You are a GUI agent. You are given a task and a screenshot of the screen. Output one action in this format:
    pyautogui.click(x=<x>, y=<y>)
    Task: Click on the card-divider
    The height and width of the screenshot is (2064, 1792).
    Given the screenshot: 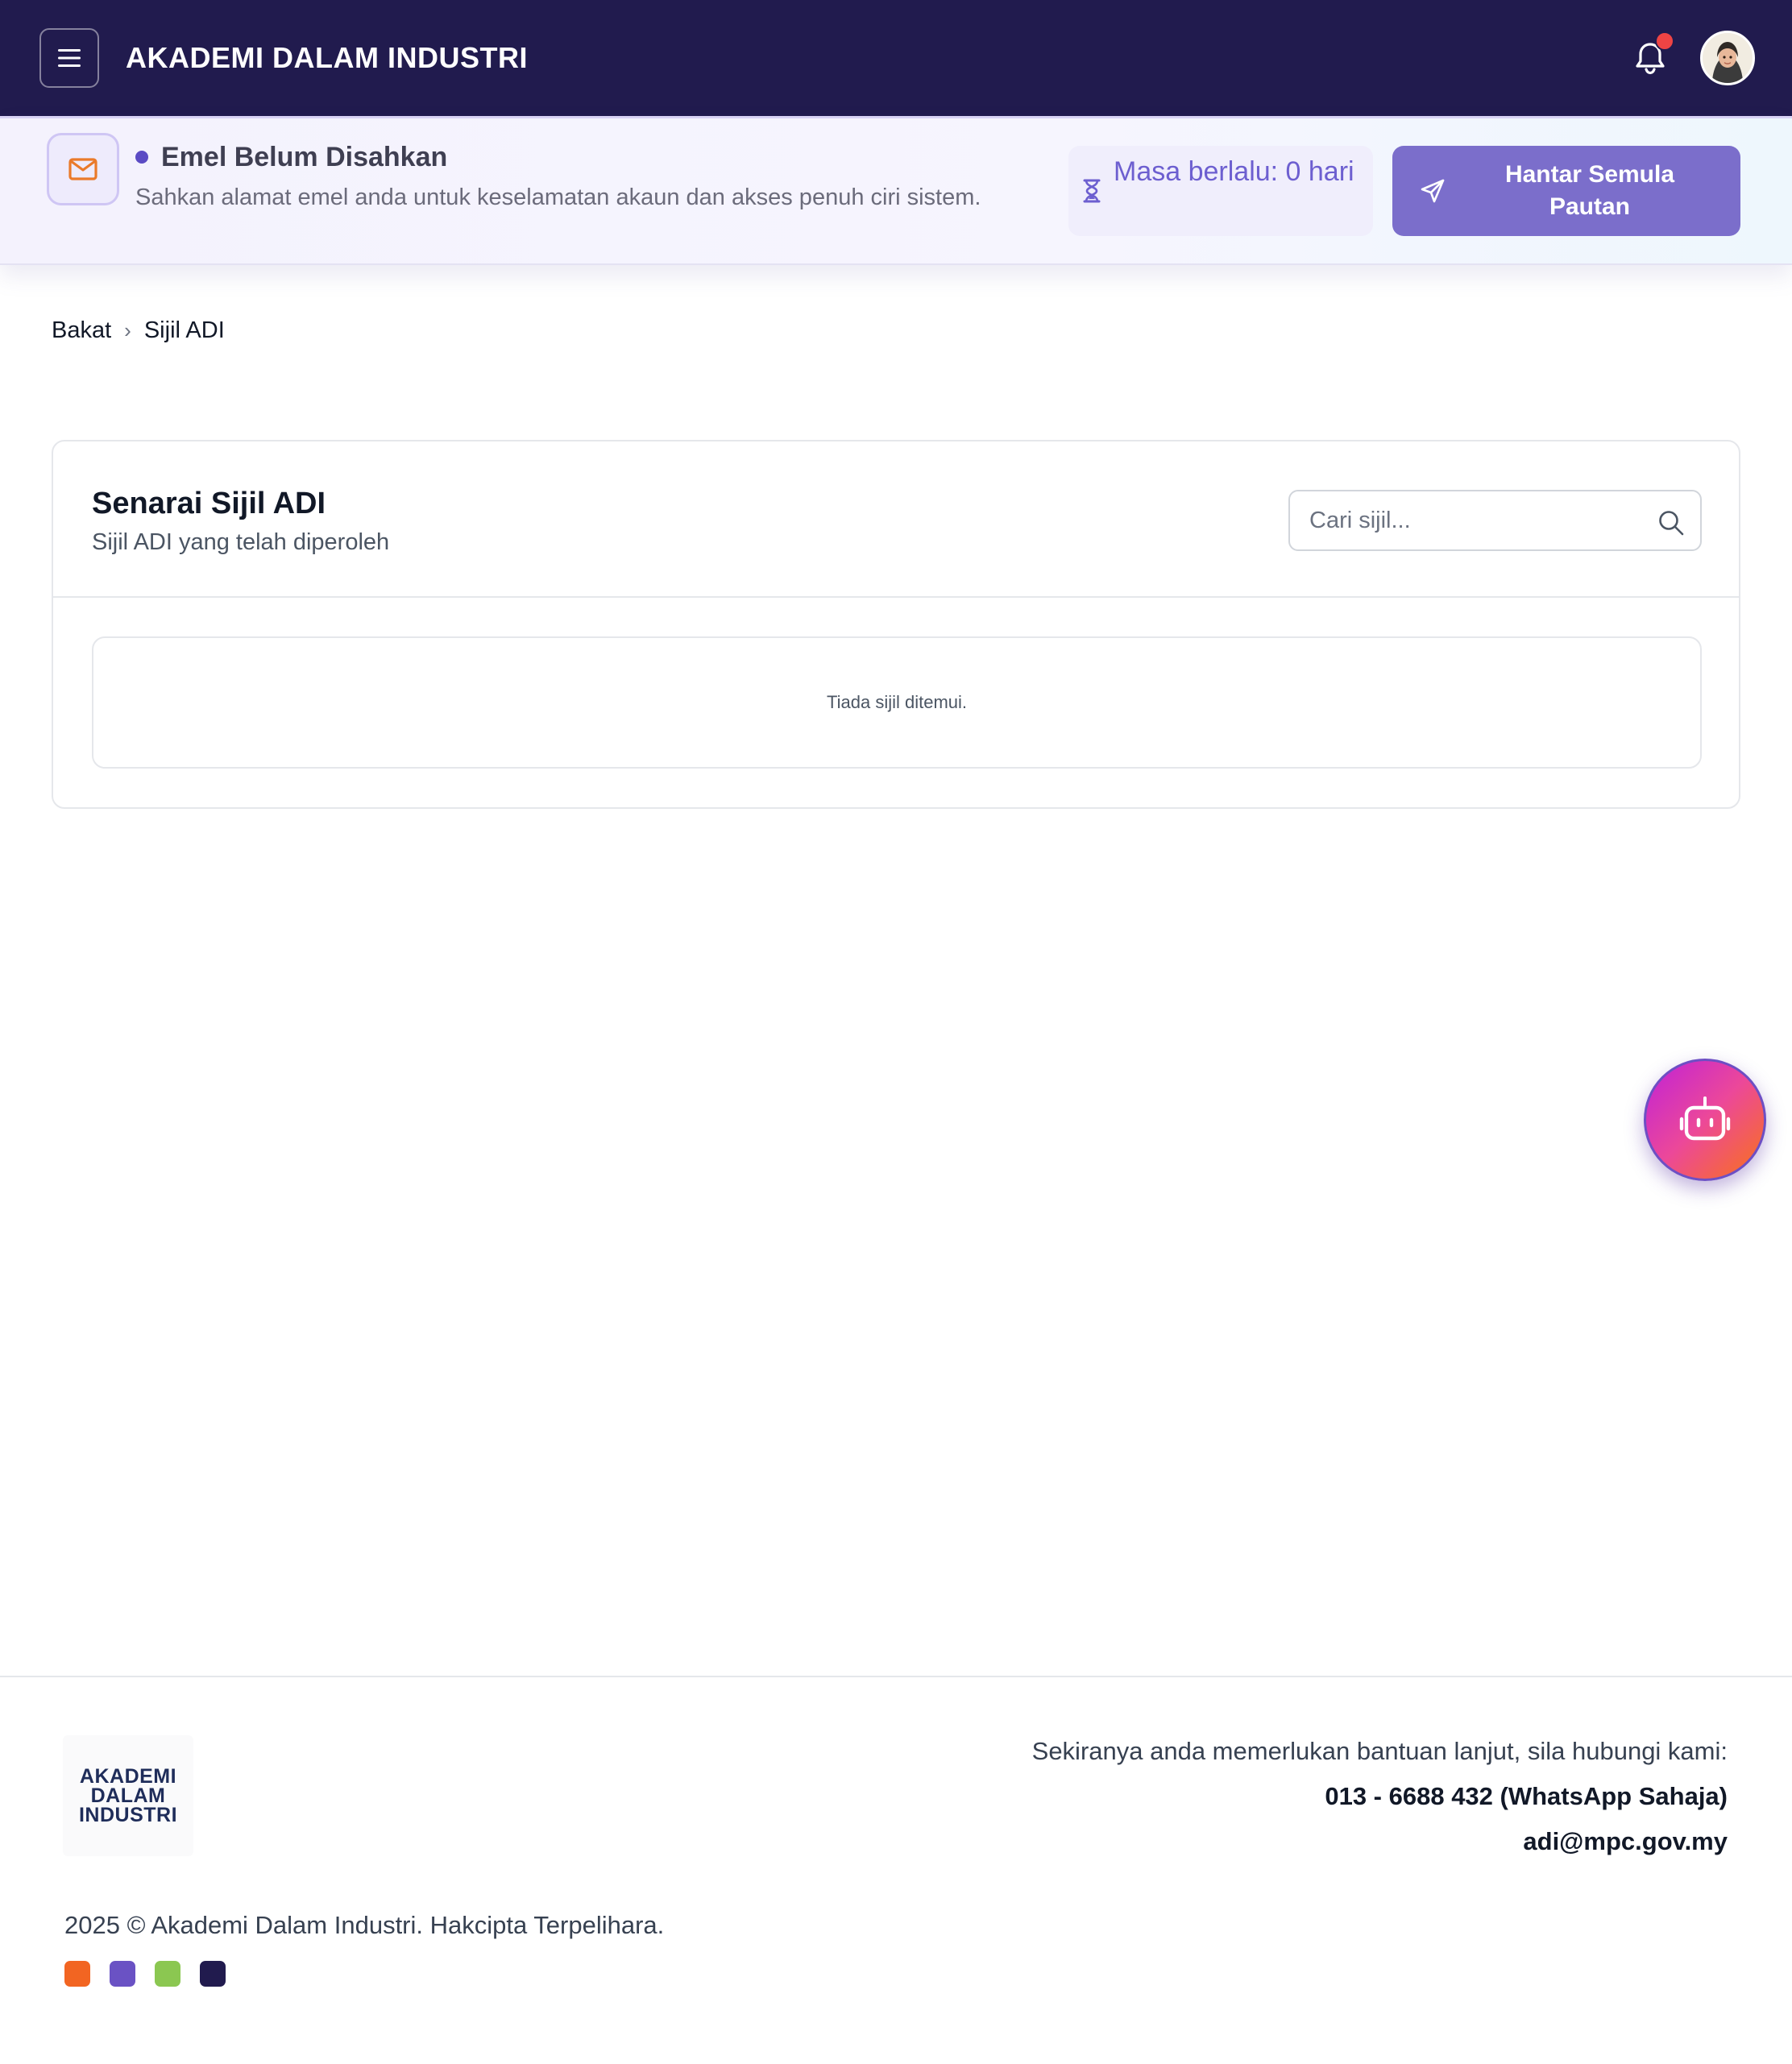 What is the action you would take?
    pyautogui.click(x=896, y=597)
    